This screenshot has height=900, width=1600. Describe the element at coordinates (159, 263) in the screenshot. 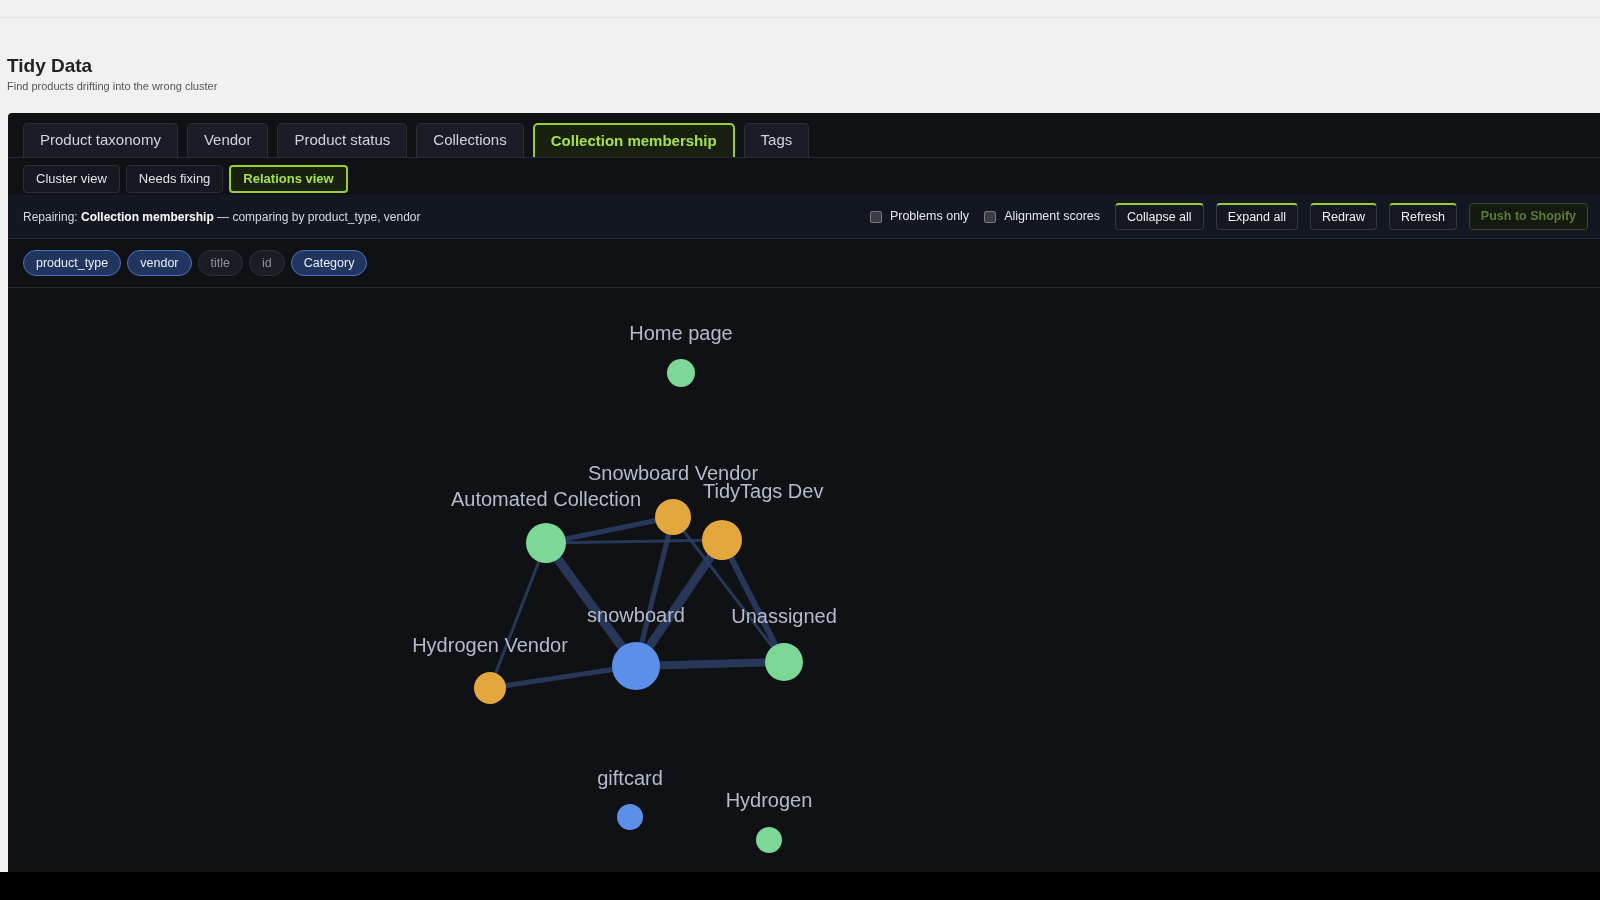

I see `field-chip: vendor` at that location.